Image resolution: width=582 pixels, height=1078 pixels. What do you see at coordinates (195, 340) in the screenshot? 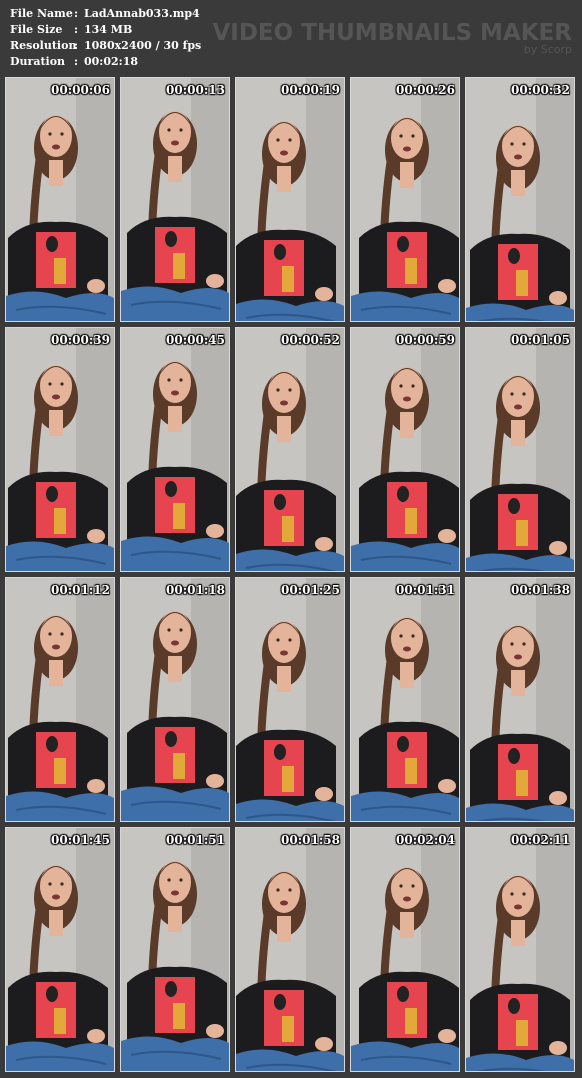
I see `timestamp-label: 00:00:45` at bounding box center [195, 340].